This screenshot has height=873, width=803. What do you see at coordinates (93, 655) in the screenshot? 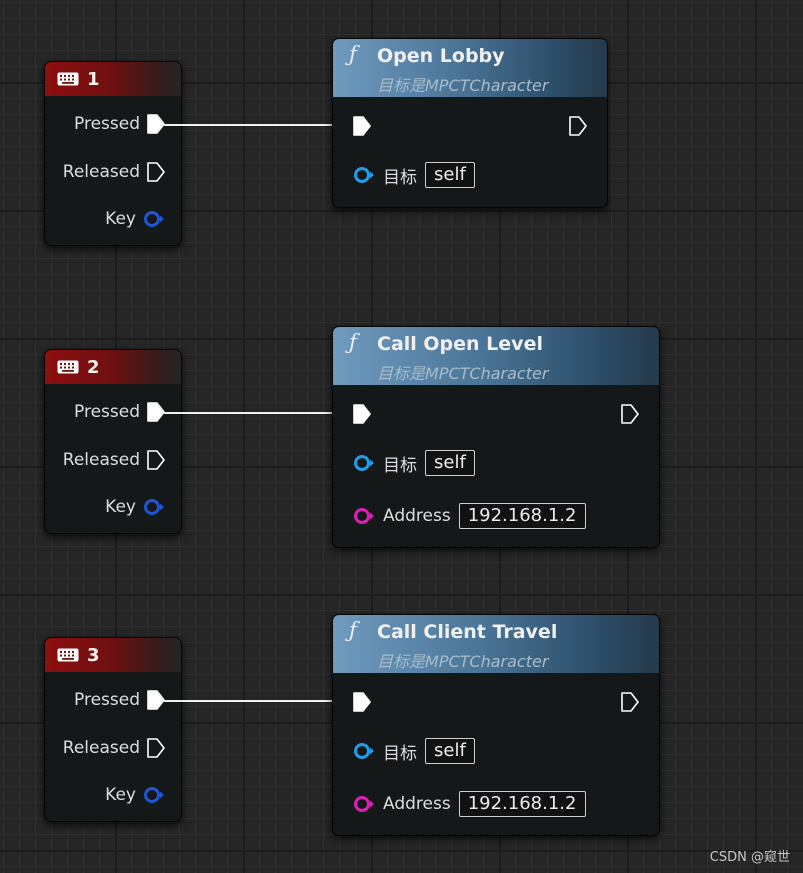
I see `key-3-event-title: 3` at bounding box center [93, 655].